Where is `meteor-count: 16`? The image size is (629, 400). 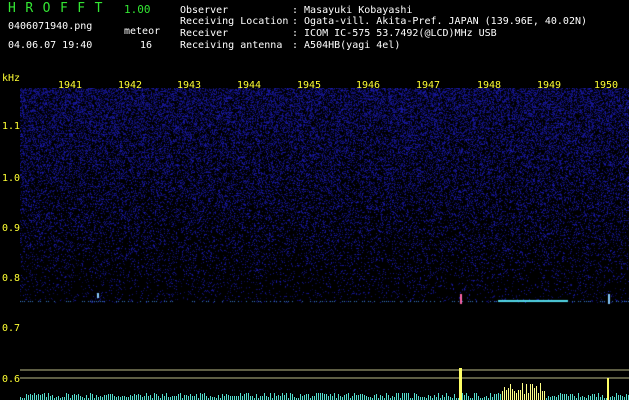 meteor-count: 16 is located at coordinates (146, 45).